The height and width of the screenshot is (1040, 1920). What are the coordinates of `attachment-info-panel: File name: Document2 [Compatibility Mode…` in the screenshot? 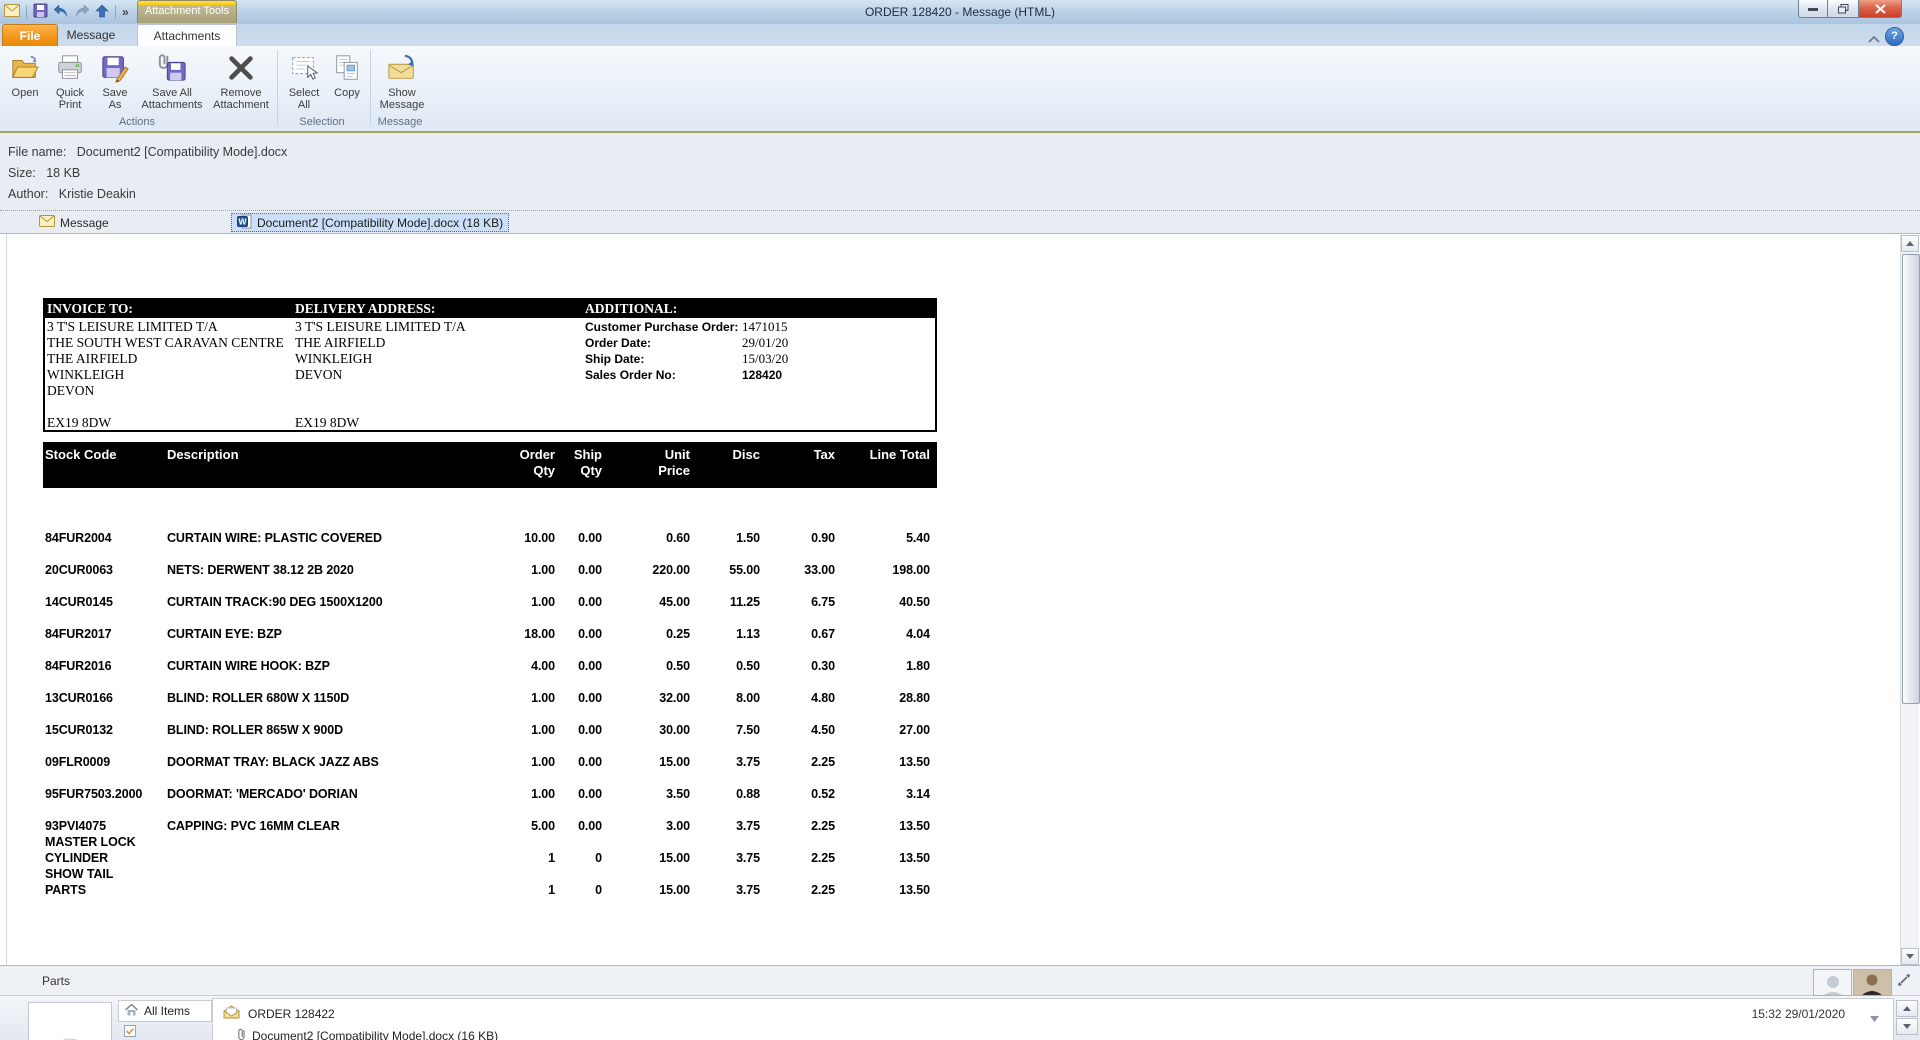 It's located at (960, 171).